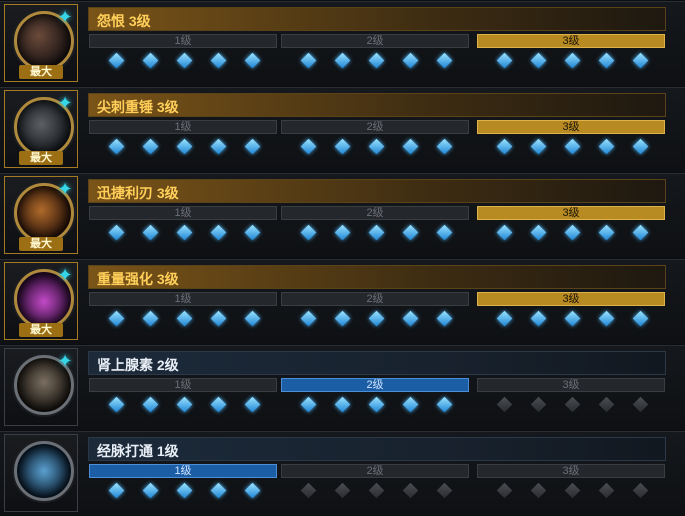  I want to click on skill-title-bar: 经脉打通 1级, so click(377, 449).